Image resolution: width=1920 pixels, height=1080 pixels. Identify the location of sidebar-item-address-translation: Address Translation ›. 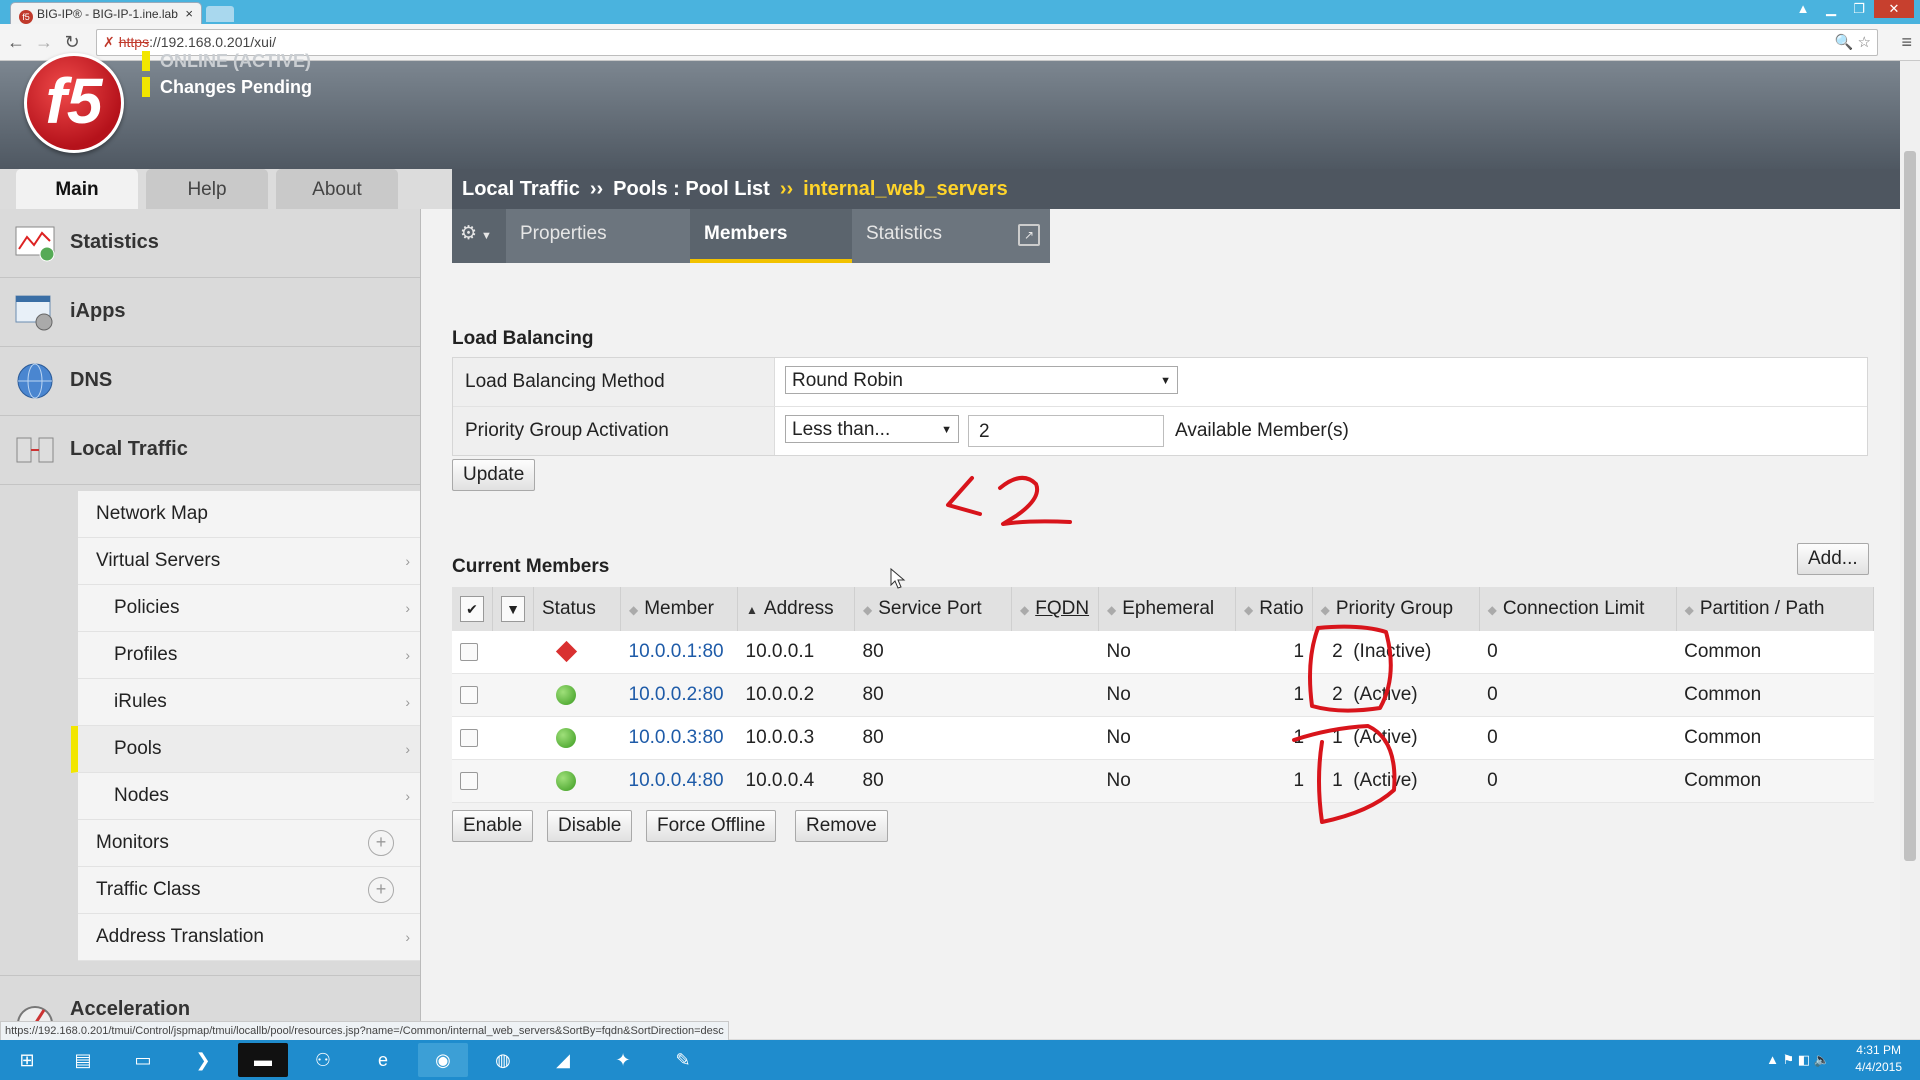
(249, 937).